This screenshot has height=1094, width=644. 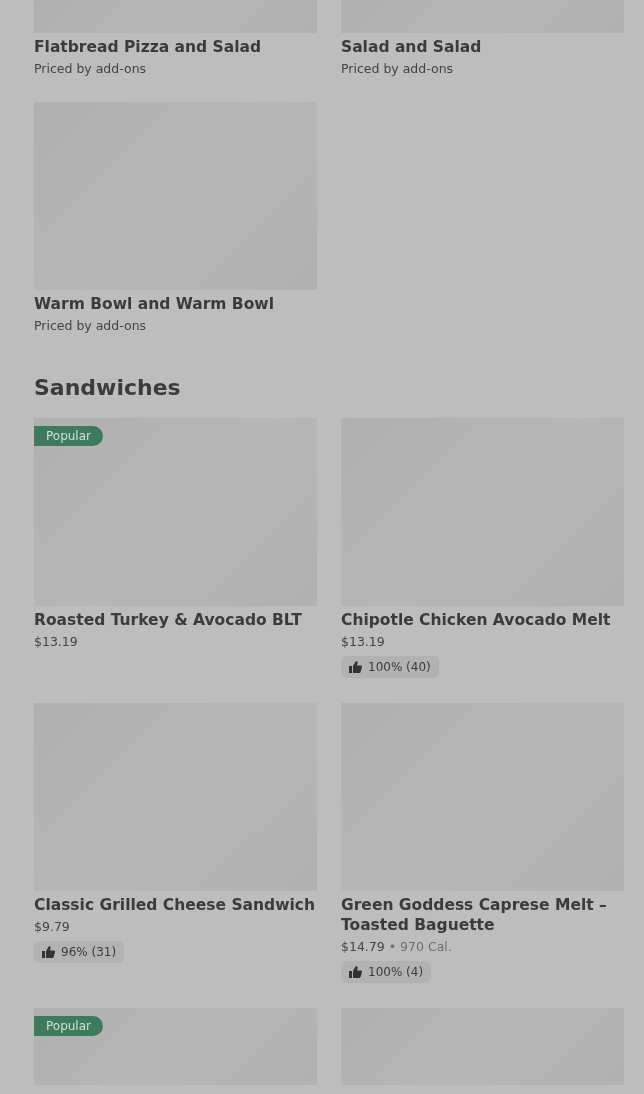 I want to click on section-heading: Sandwiches, so click(x=108, y=388).